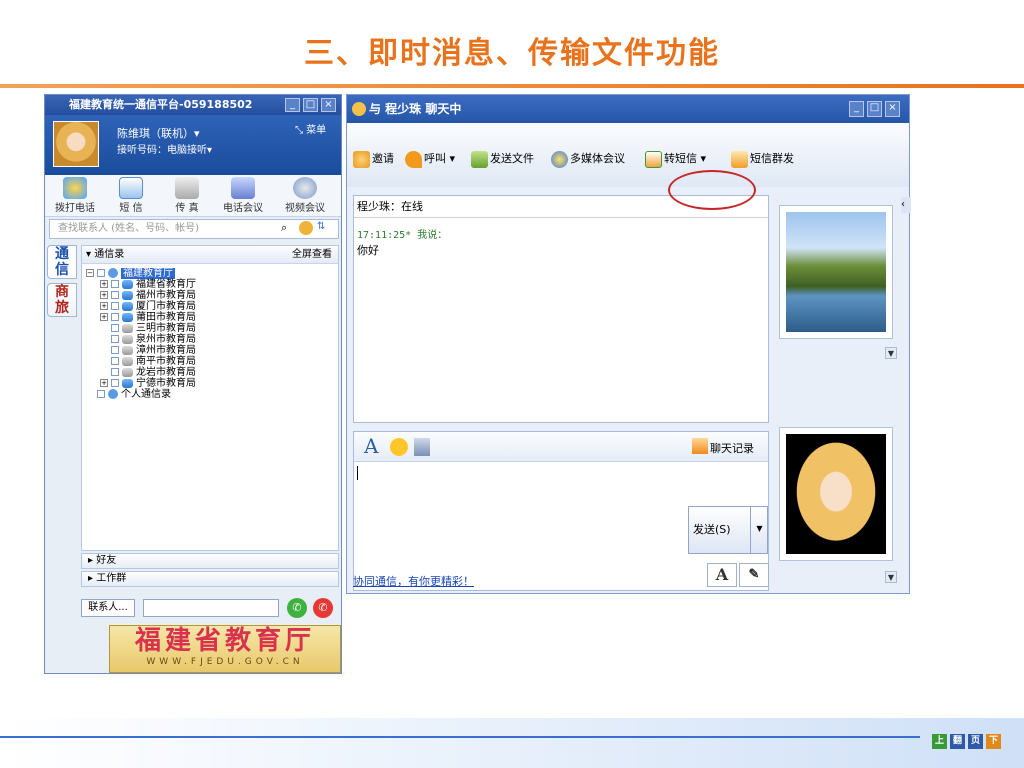 The height and width of the screenshot is (768, 1024). What do you see at coordinates (158, 133) in the screenshot?
I see `user-status: 陈维琪（联机）▾` at bounding box center [158, 133].